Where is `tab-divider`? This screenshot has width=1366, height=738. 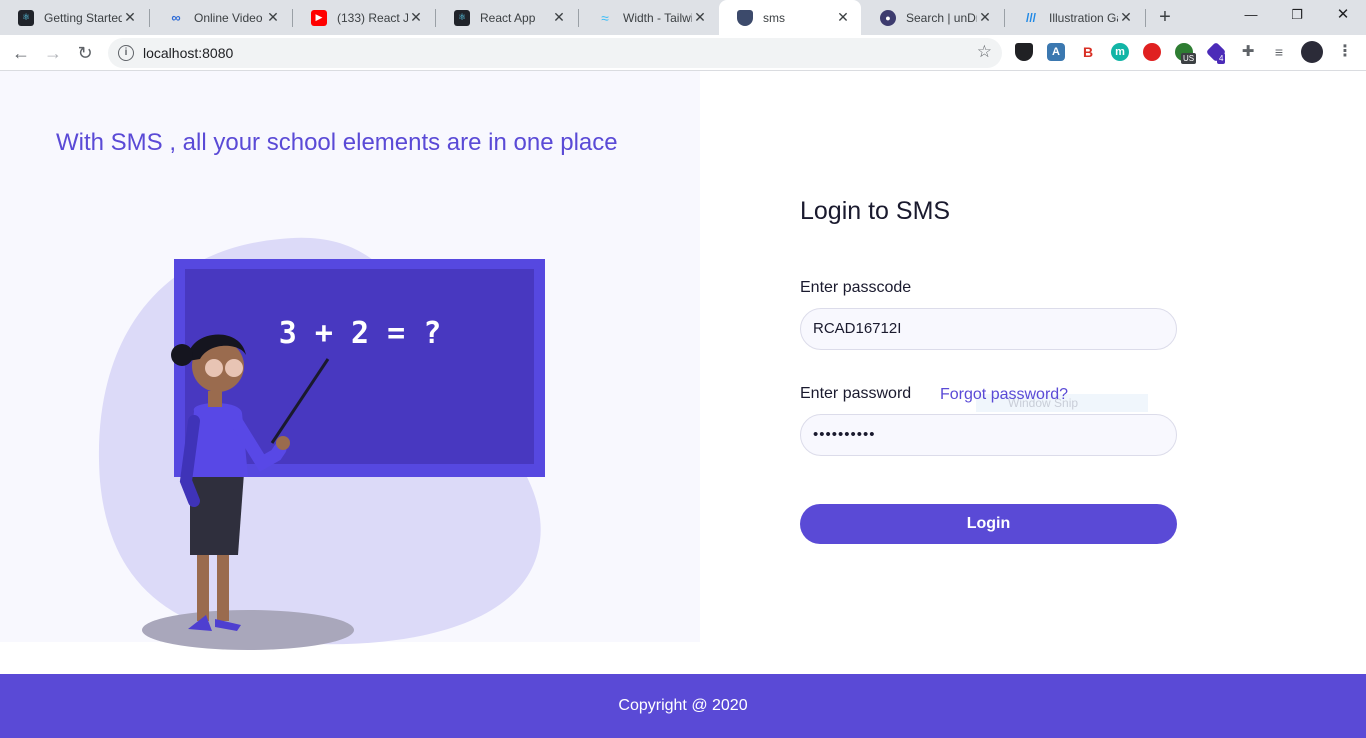 tab-divider is located at coordinates (1145, 18).